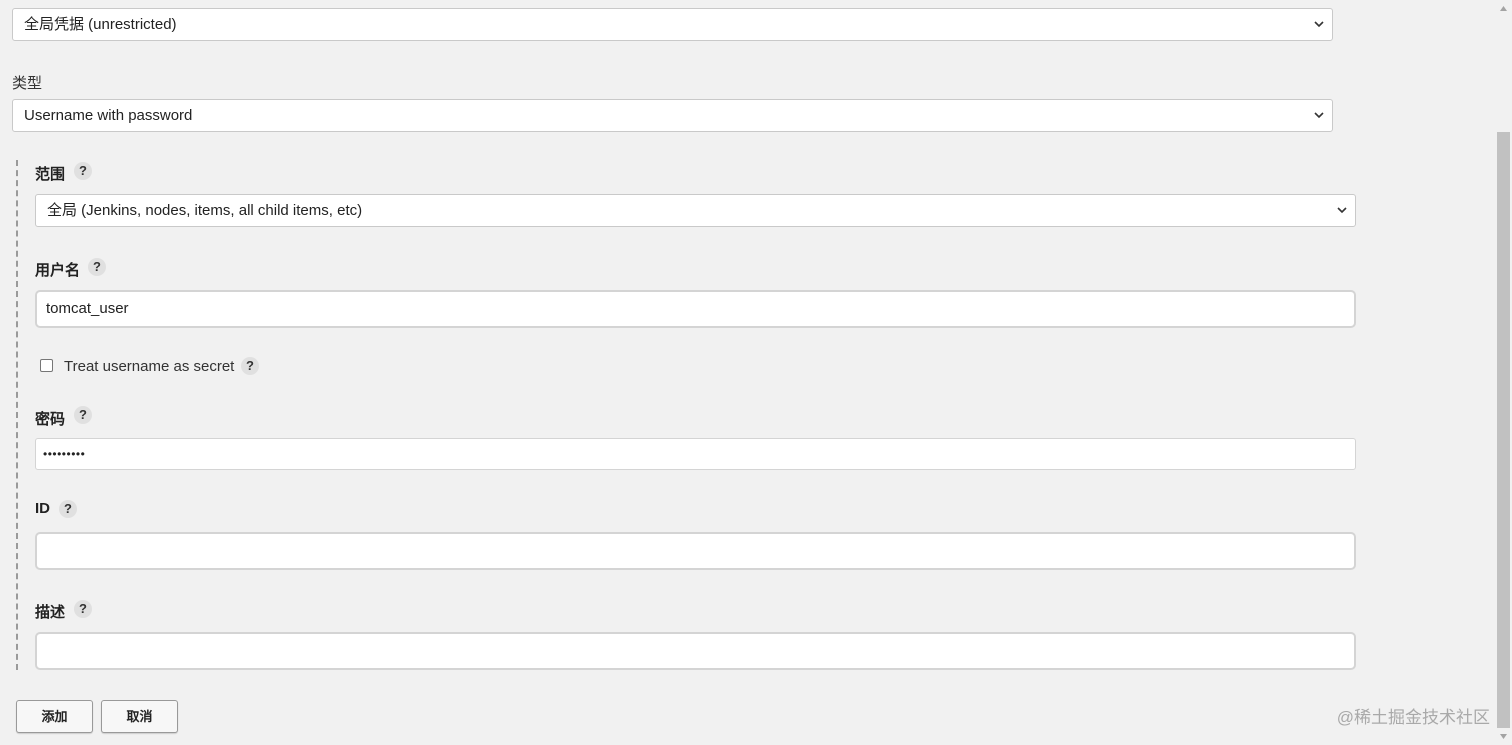 The height and width of the screenshot is (745, 1512). Describe the element at coordinates (68, 509) in the screenshot. I see `id-help-icon: ?` at that location.